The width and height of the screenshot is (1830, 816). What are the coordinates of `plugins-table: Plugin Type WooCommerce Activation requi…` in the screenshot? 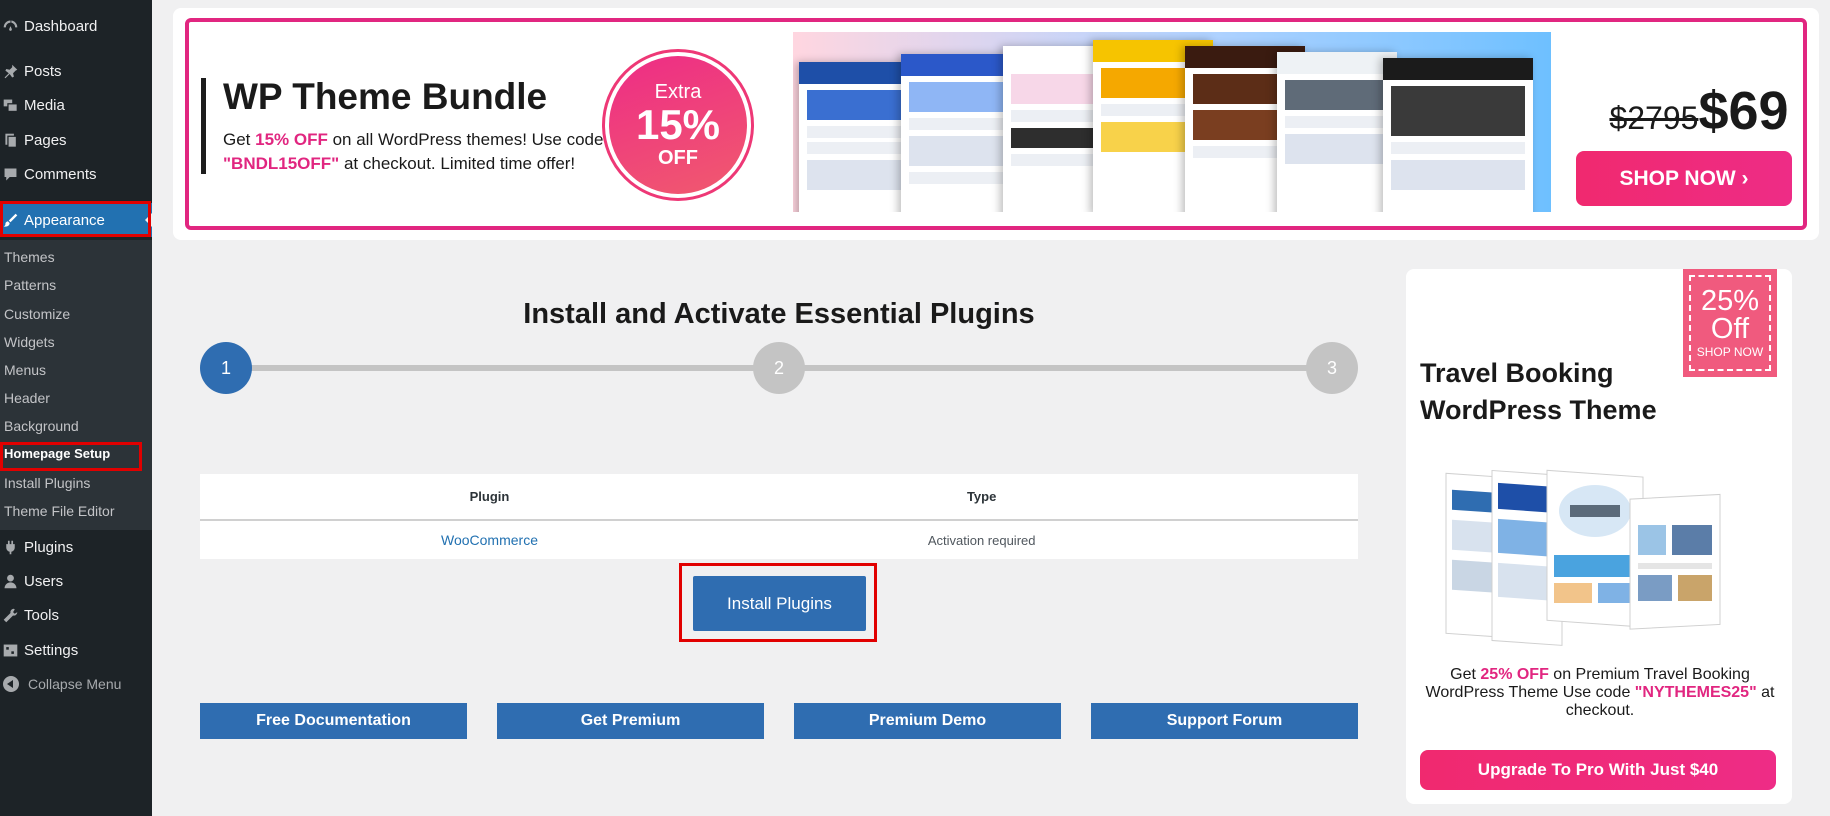 It's located at (779, 516).